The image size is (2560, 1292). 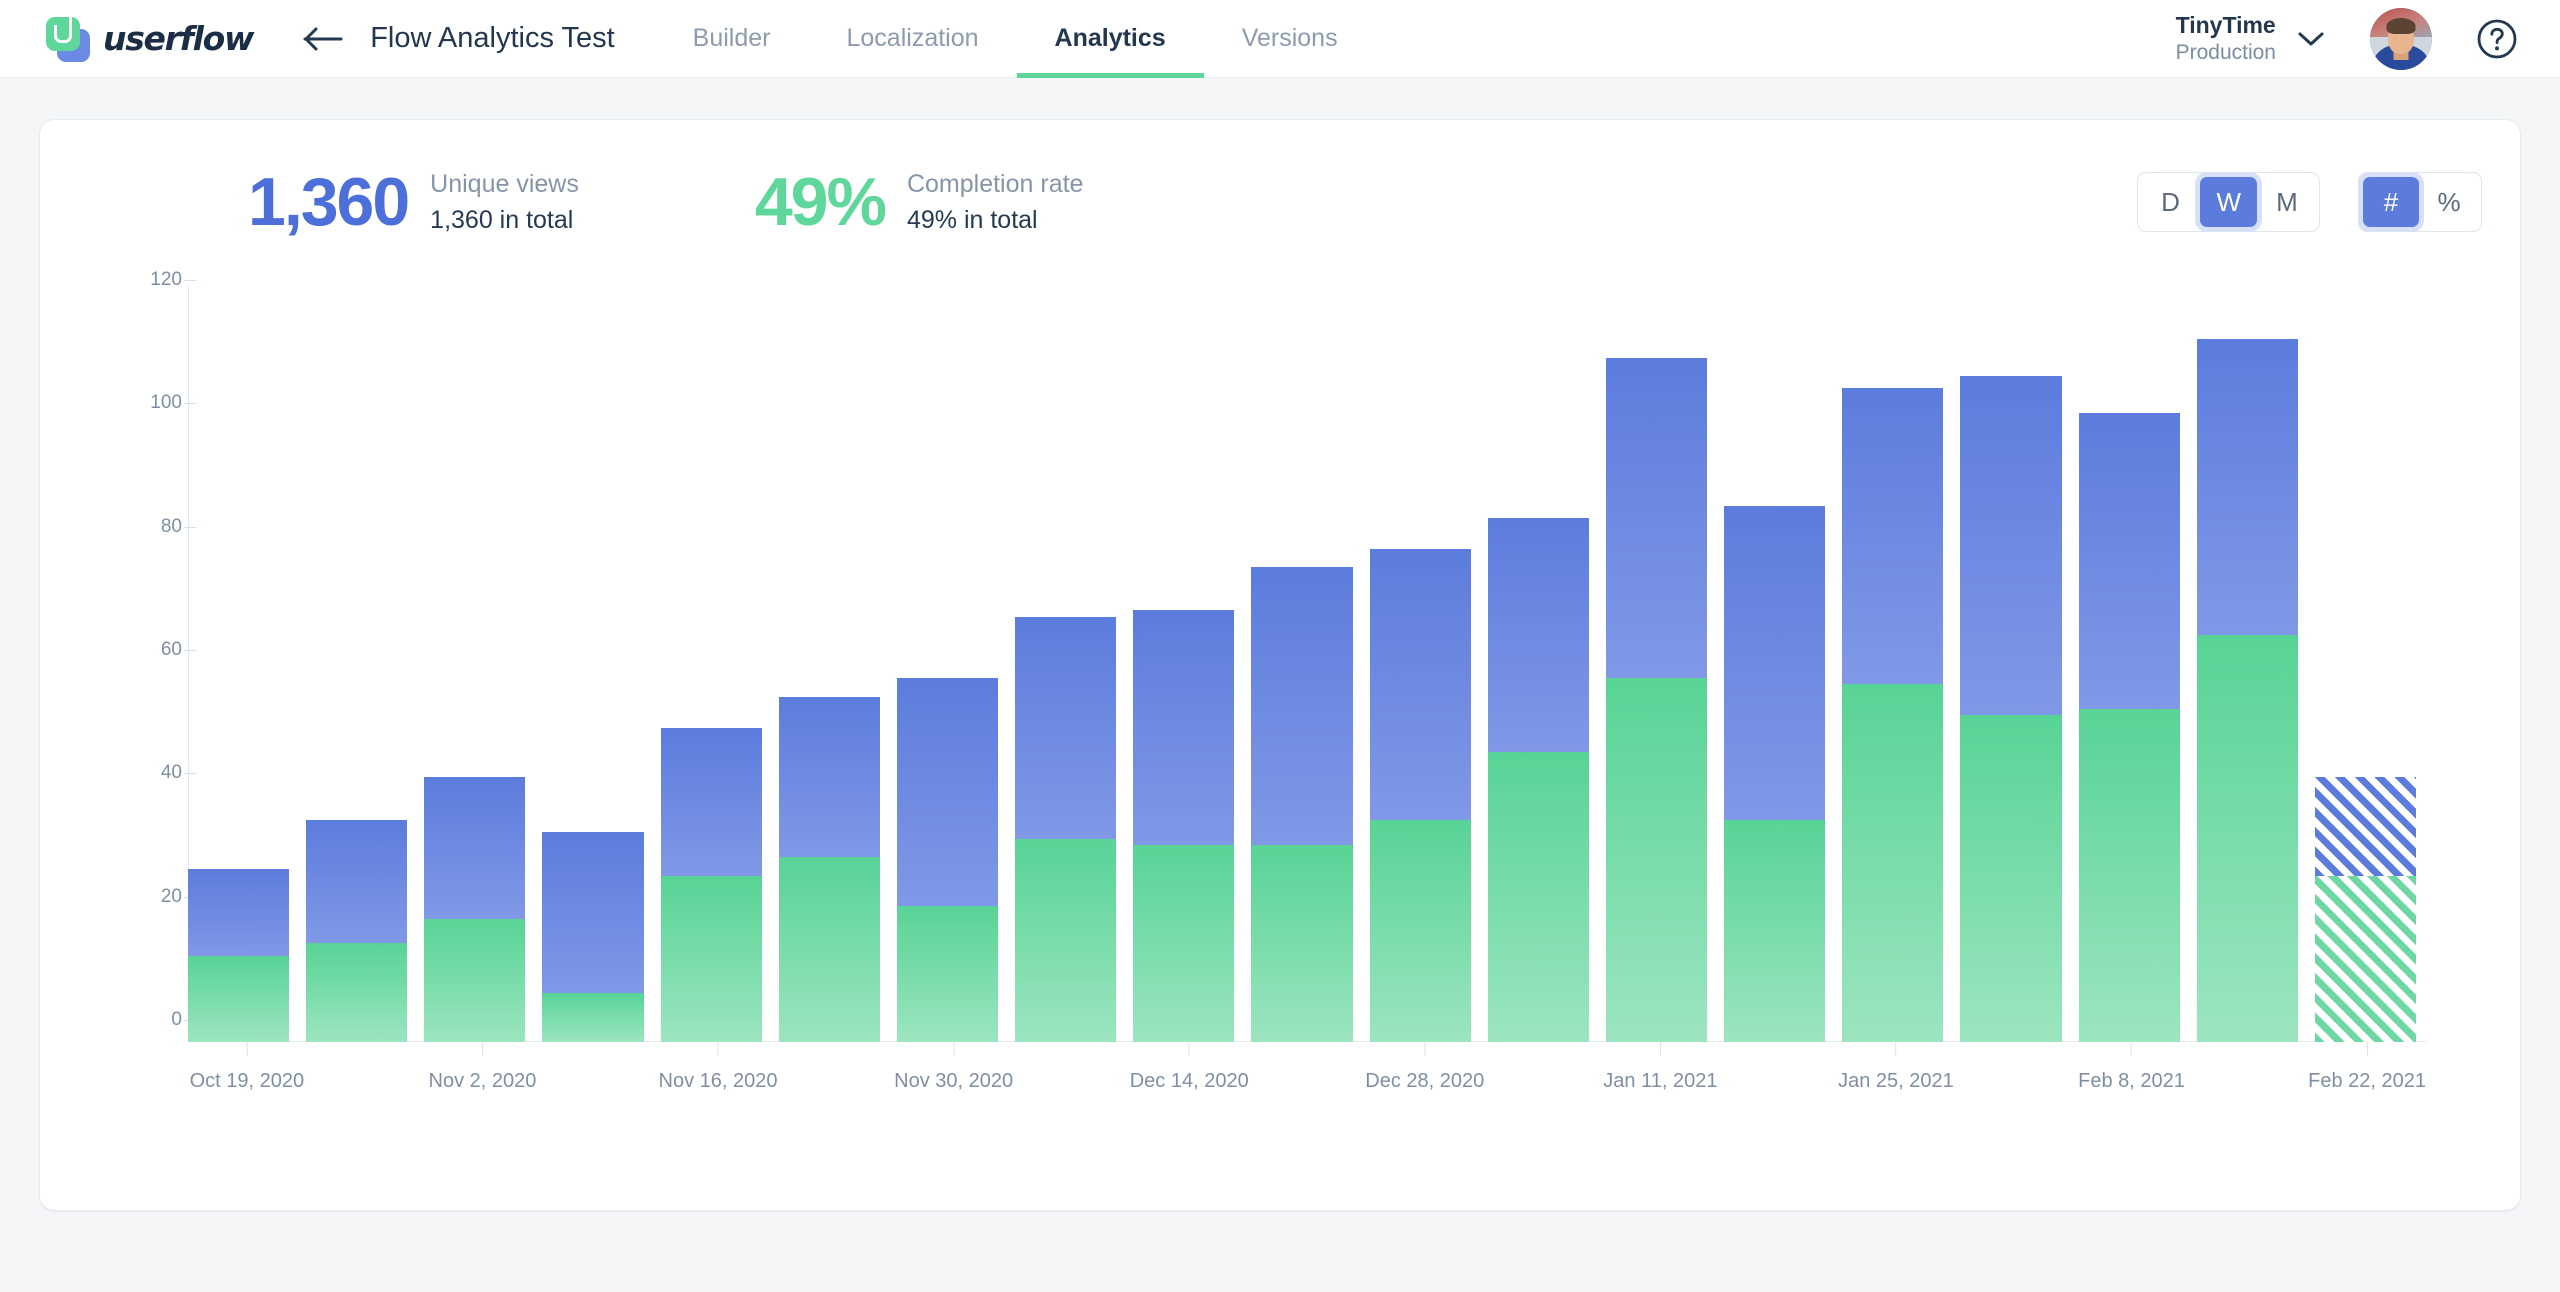 I want to click on granularity-week: W, so click(x=2228, y=202).